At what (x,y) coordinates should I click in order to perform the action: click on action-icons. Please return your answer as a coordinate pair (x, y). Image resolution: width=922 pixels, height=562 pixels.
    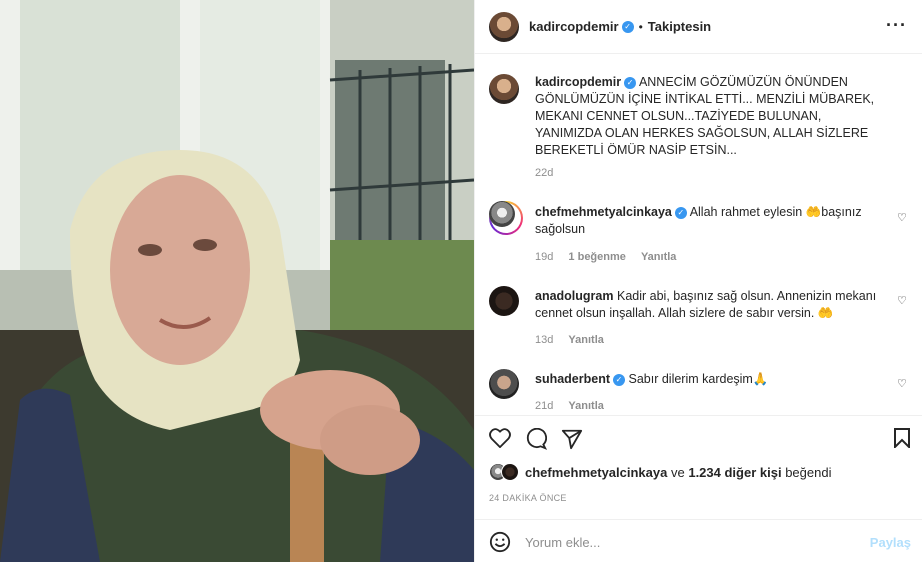
    Looking at the image, I should click on (536, 439).